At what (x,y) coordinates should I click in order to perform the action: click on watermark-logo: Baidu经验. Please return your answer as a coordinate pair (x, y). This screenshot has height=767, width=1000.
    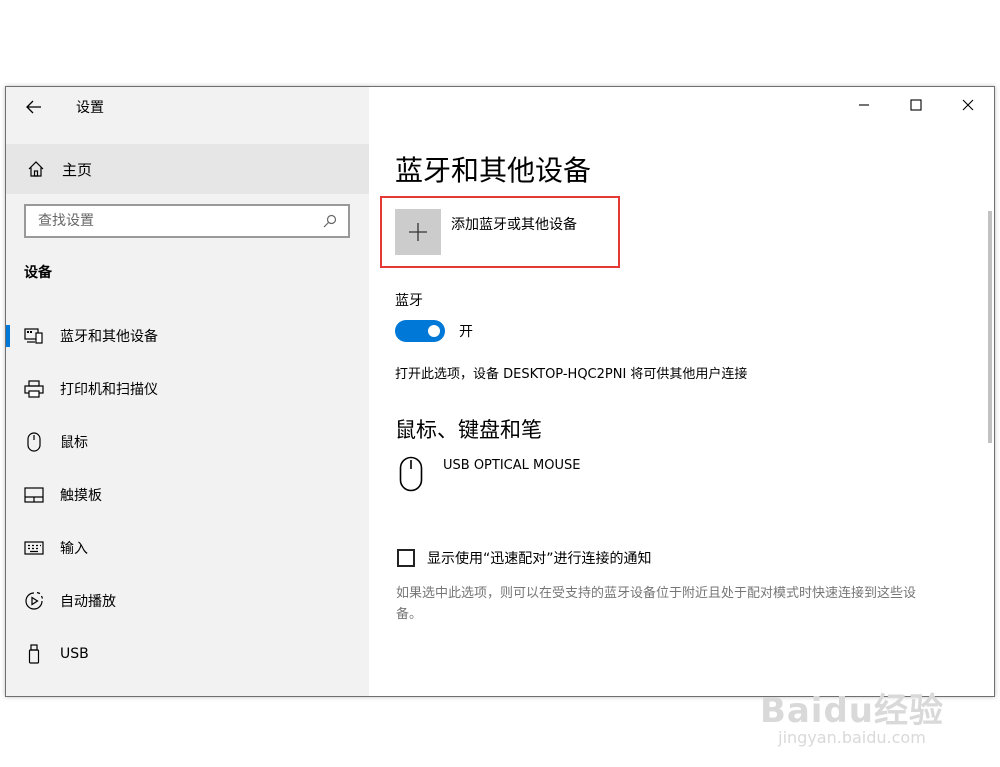
    Looking at the image, I should click on (851, 711).